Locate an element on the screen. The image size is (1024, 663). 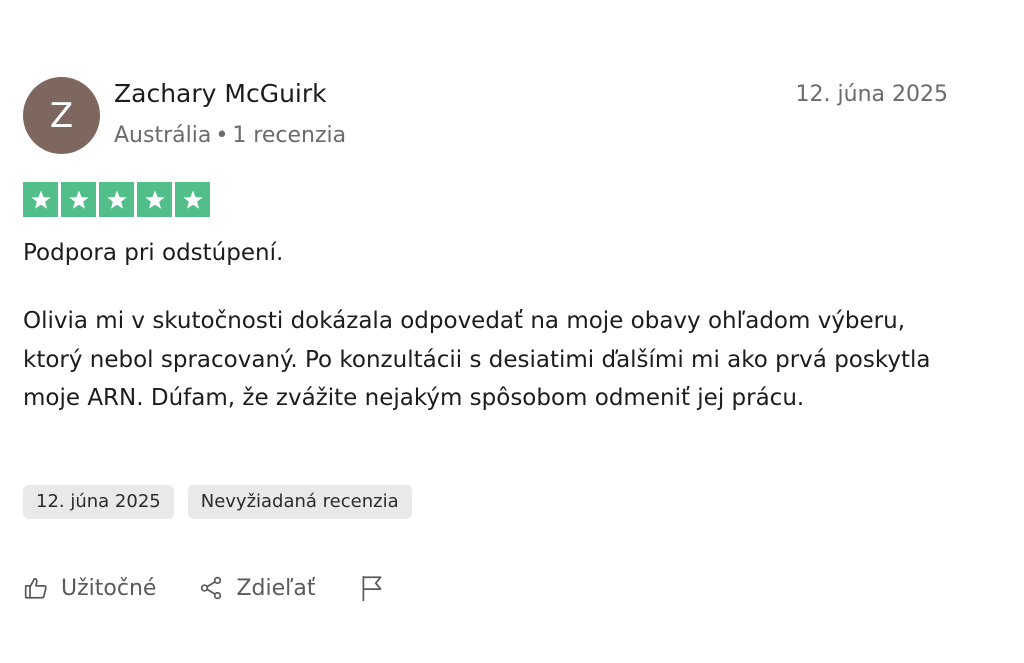
review-actions: Užitočné Zdieľať is located at coordinates (204, 588).